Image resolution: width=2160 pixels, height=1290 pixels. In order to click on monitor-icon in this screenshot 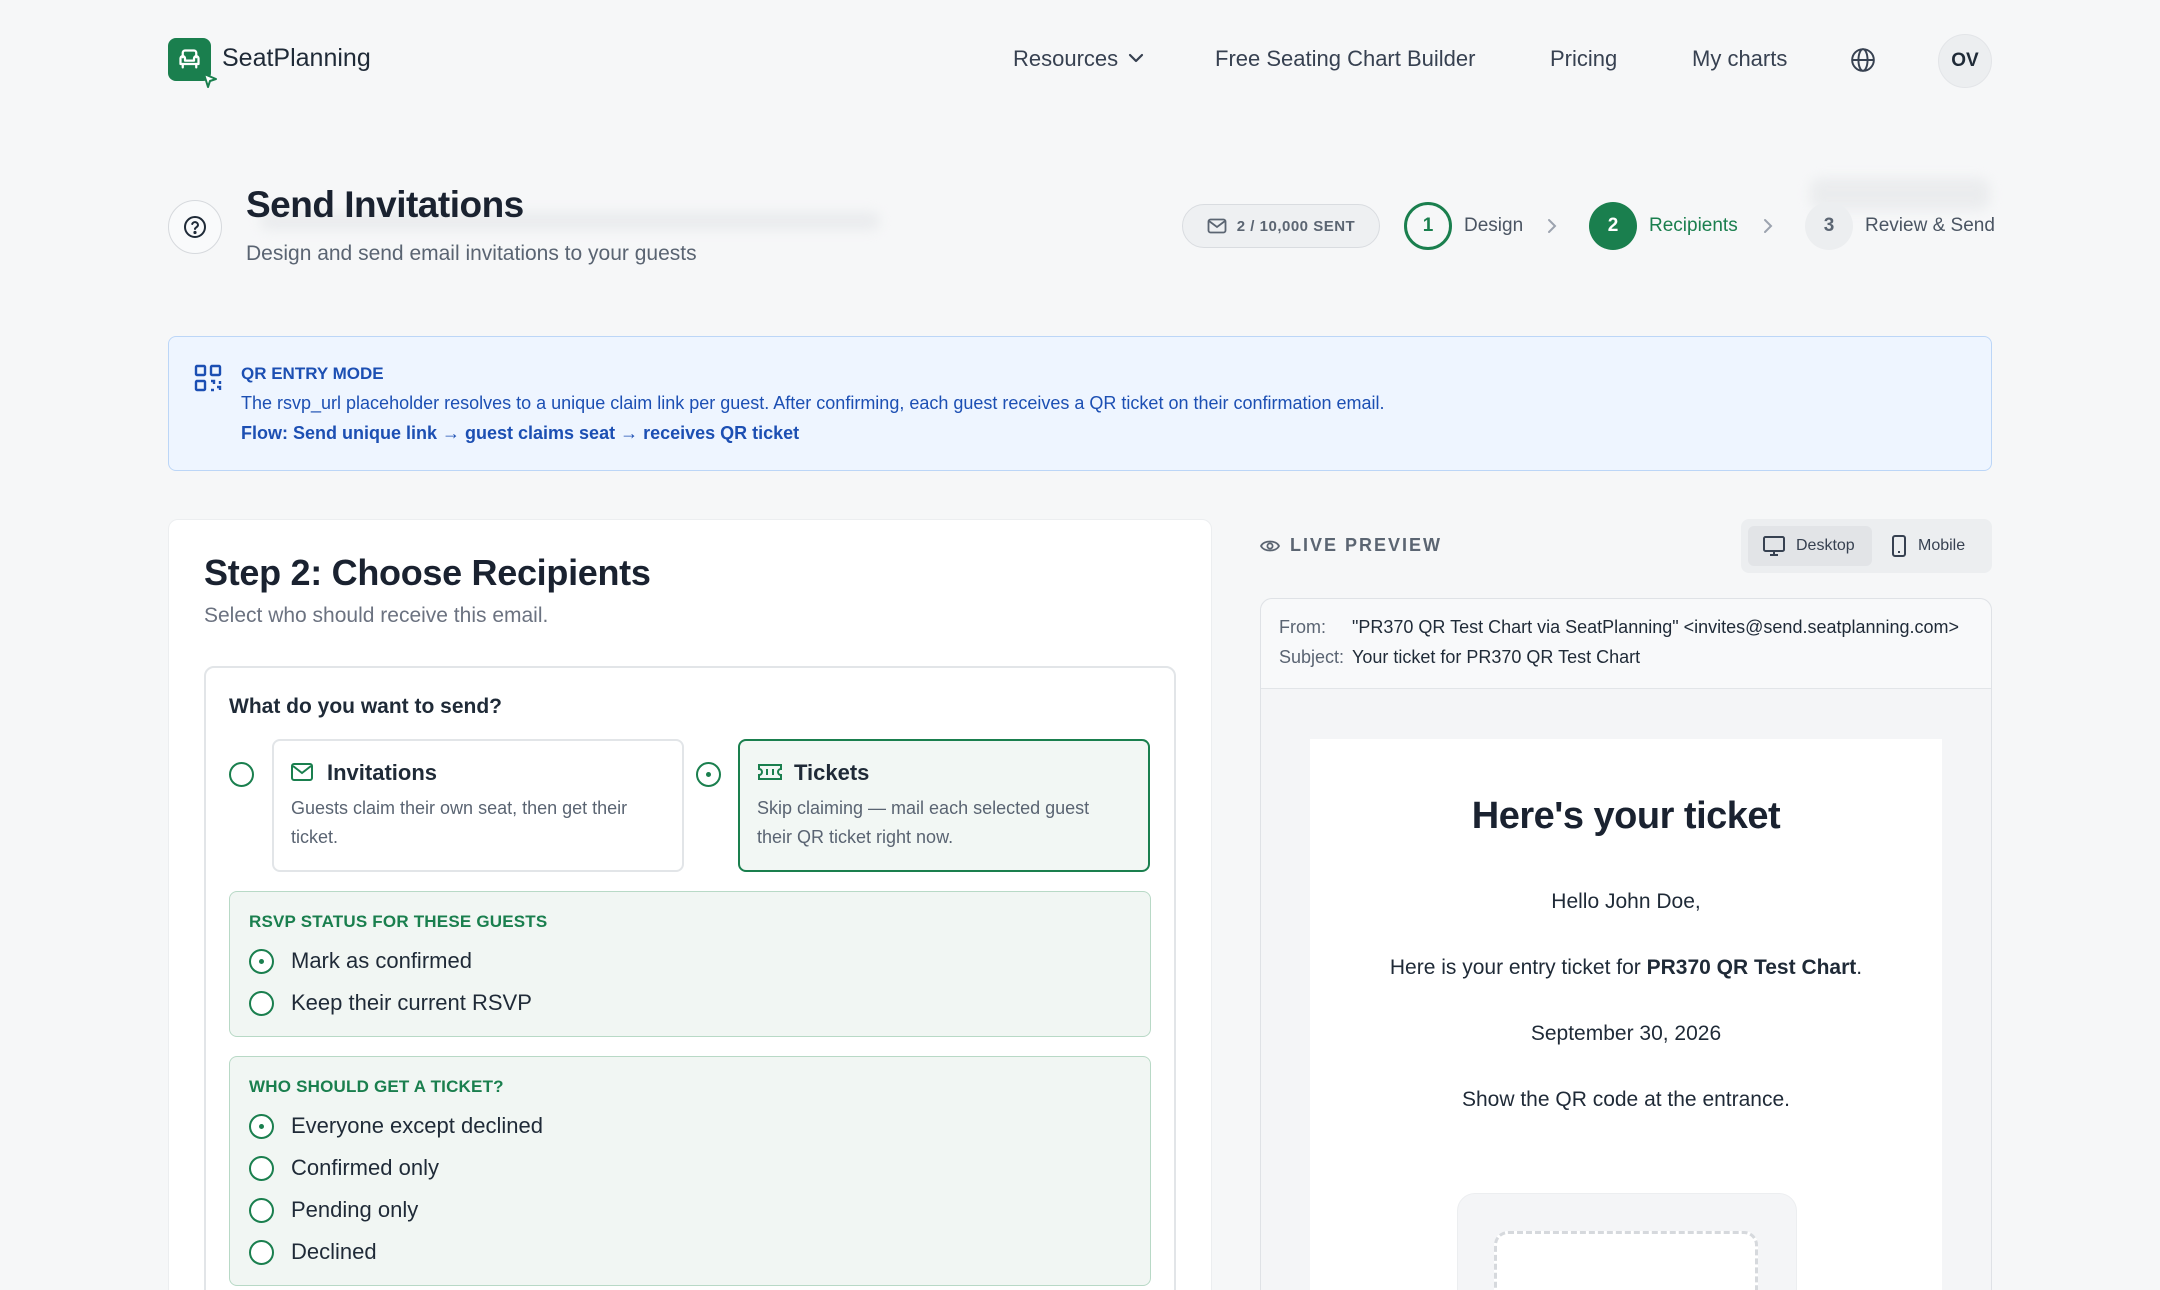, I will do `click(1774, 546)`.